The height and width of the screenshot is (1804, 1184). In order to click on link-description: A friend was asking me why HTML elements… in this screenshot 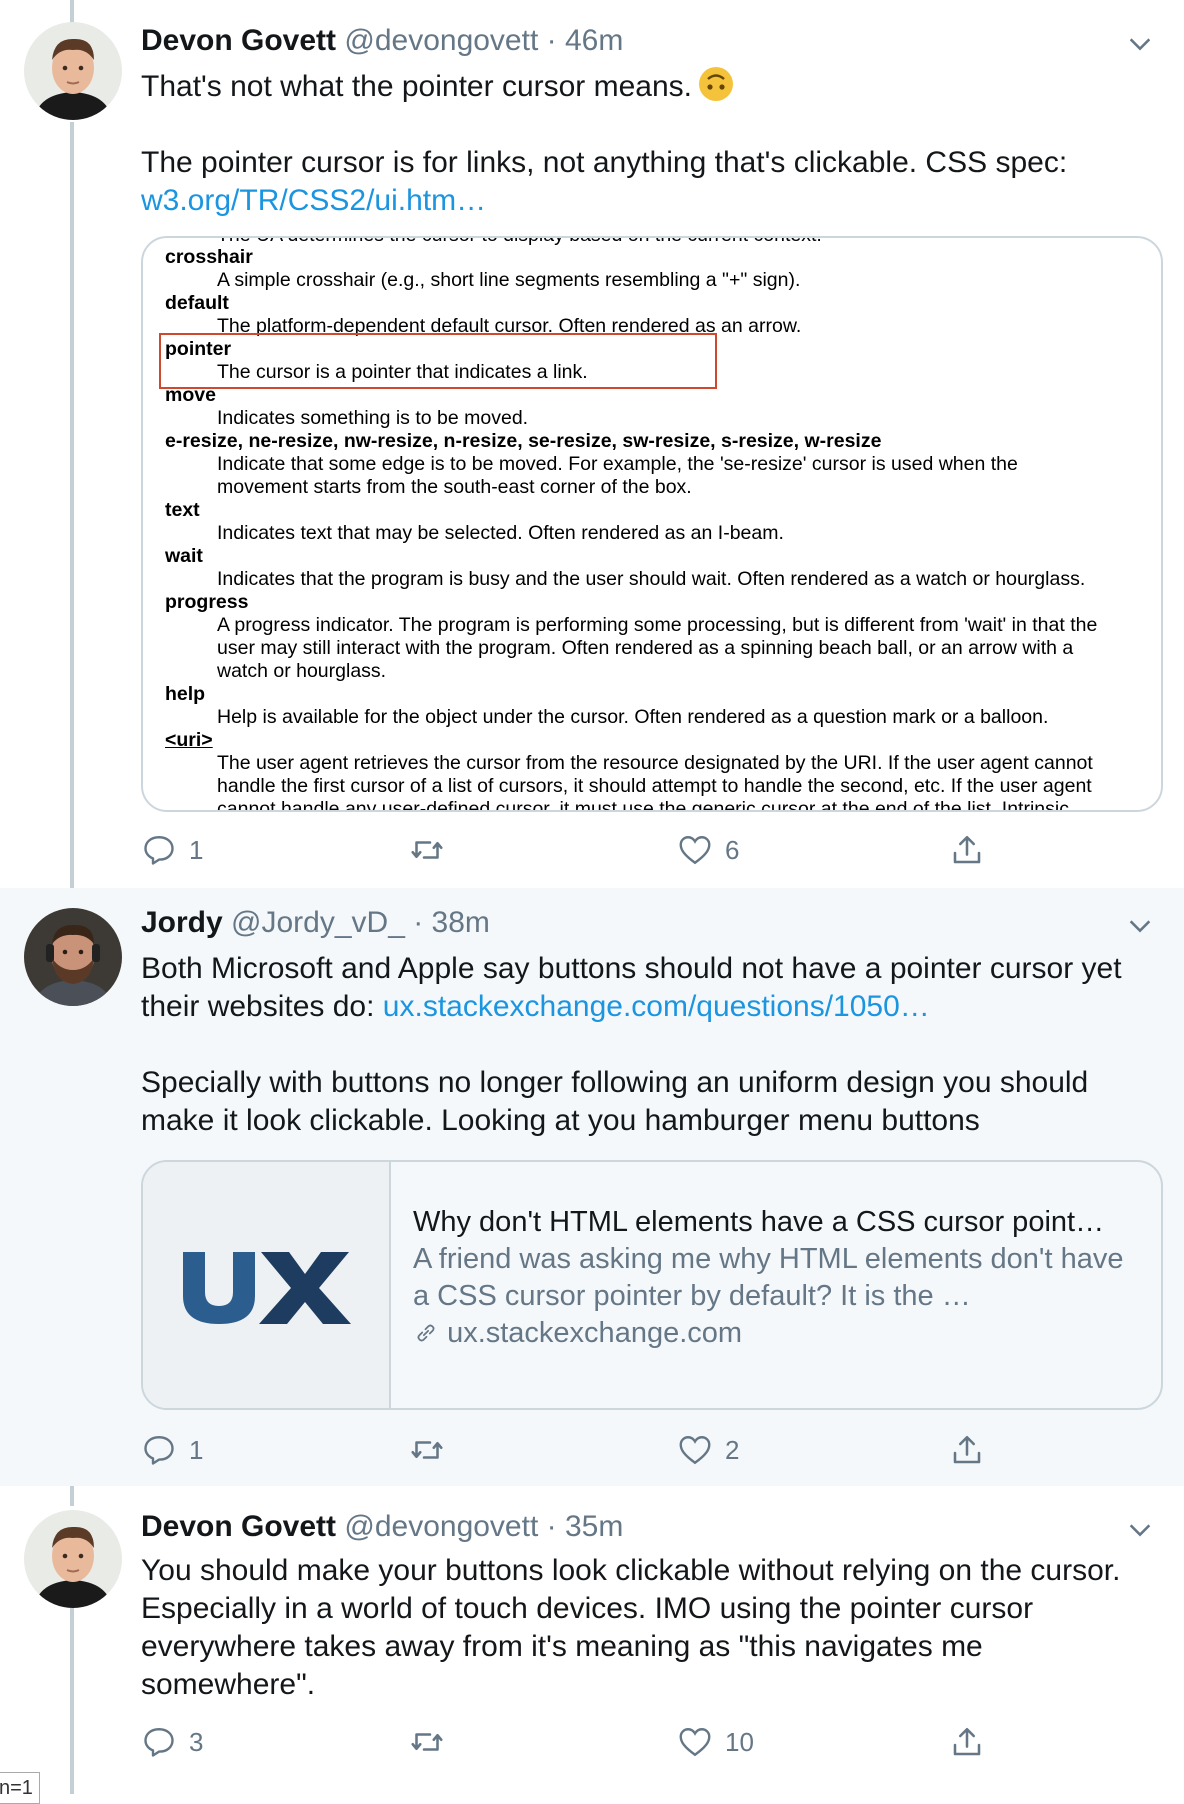, I will do `click(768, 1277)`.